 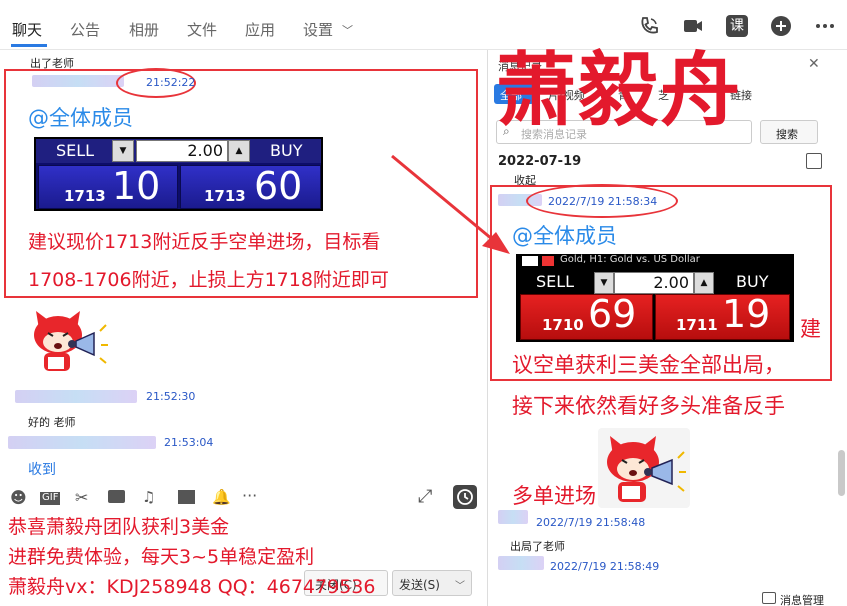 I want to click on scrollbar-thumb, so click(x=841, y=473).